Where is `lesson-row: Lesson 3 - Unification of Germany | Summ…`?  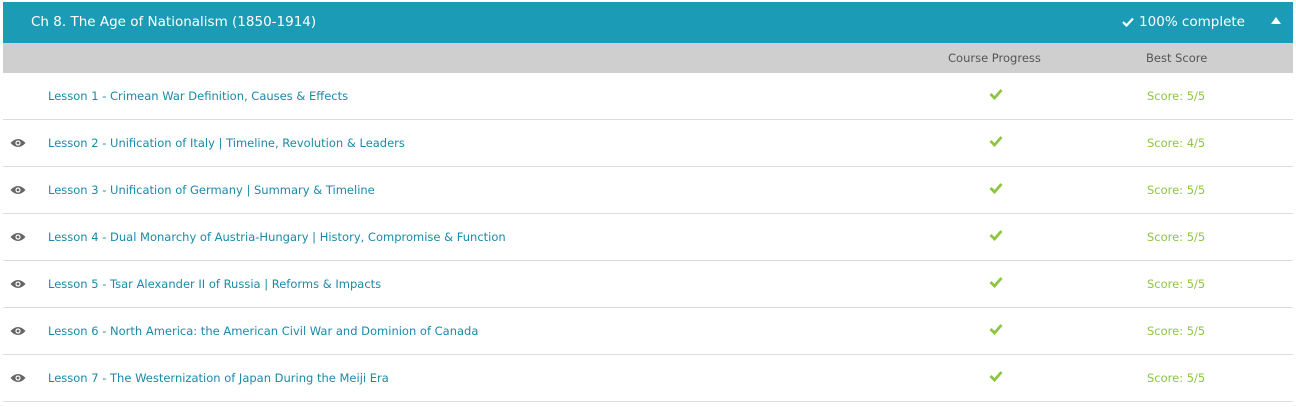
lesson-row: Lesson 3 - Unification of Germany | Summ… is located at coordinates (648, 190).